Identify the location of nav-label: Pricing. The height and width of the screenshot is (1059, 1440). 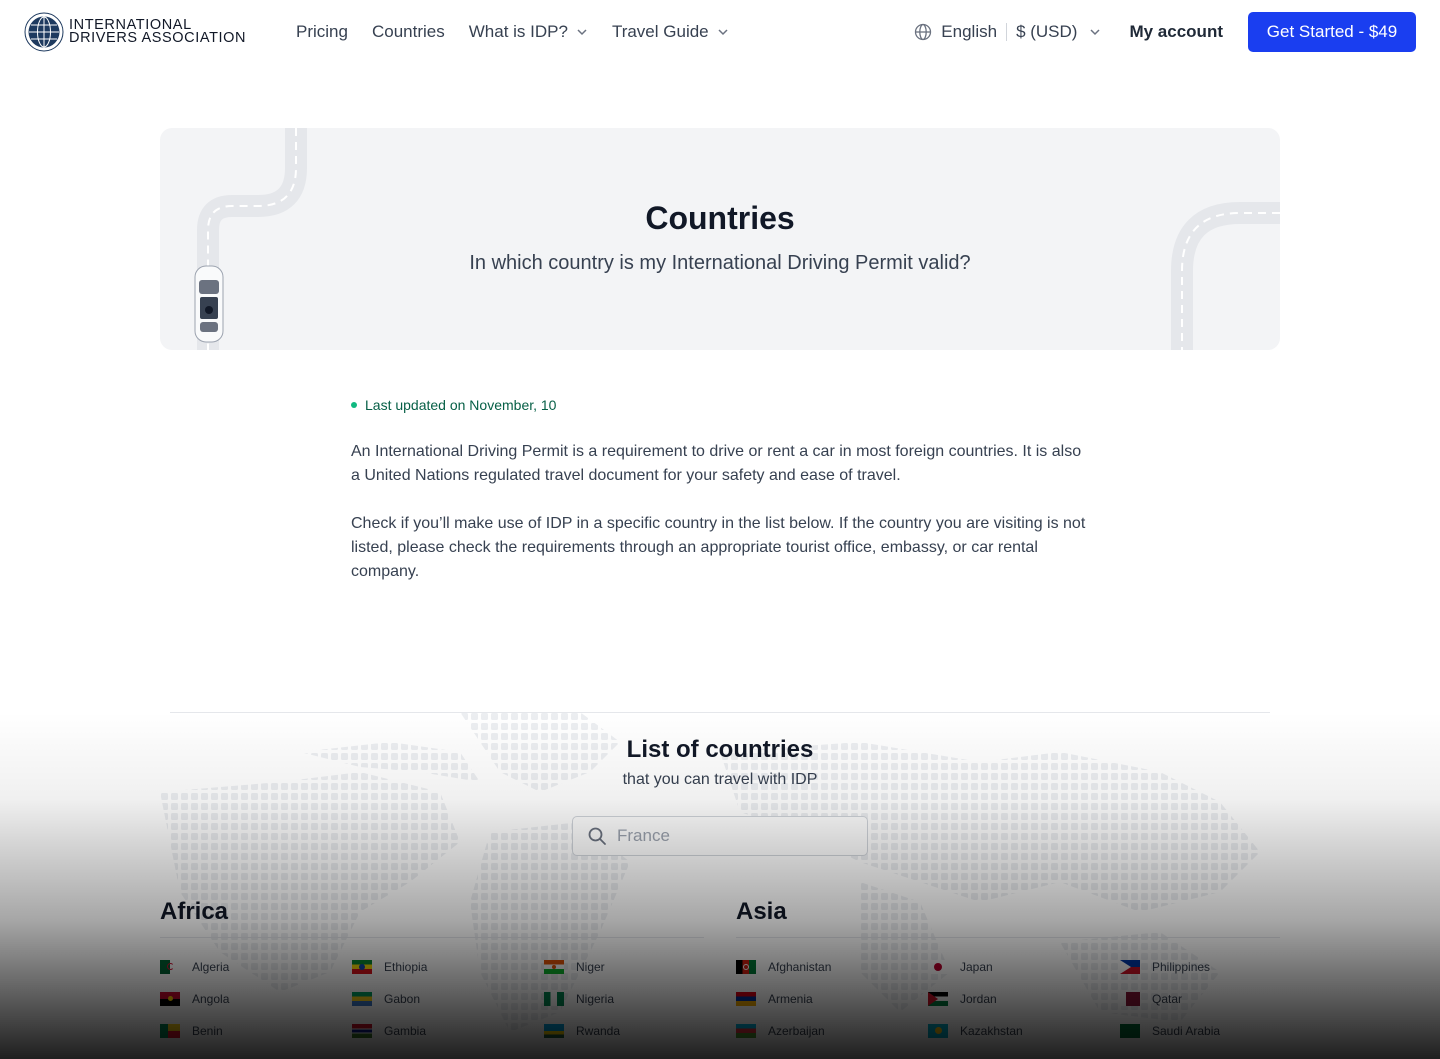
(322, 31).